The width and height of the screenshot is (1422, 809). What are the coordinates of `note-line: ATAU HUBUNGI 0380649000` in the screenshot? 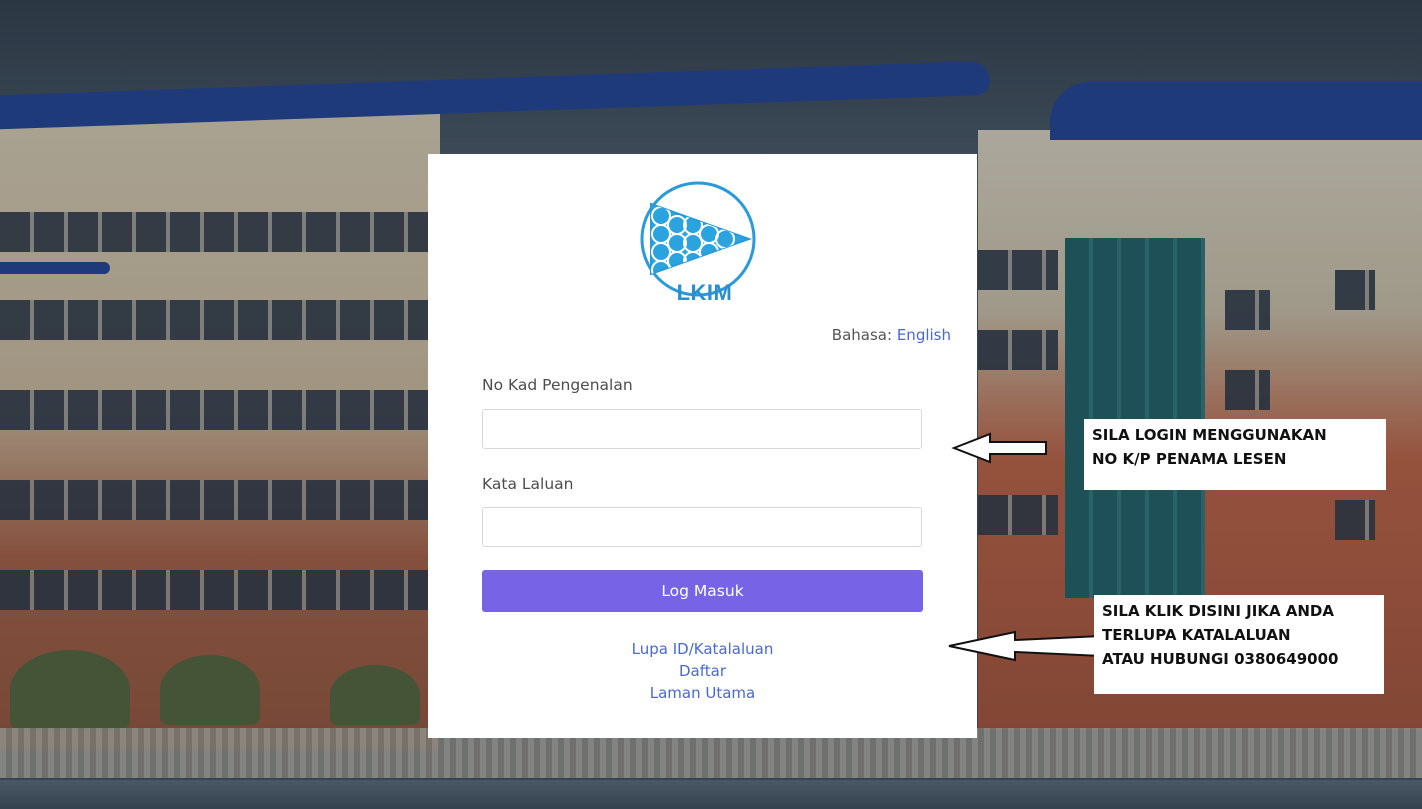 It's located at (1220, 659).